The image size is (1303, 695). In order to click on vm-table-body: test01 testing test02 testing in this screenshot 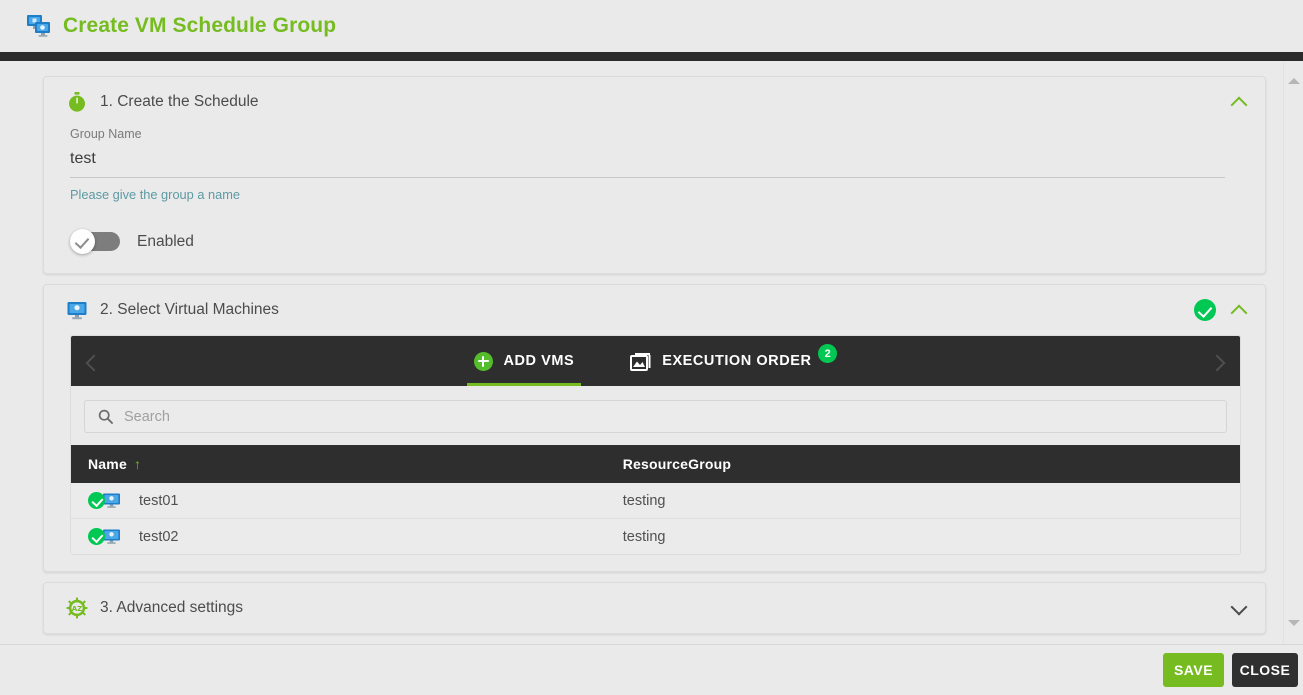, I will do `click(655, 518)`.